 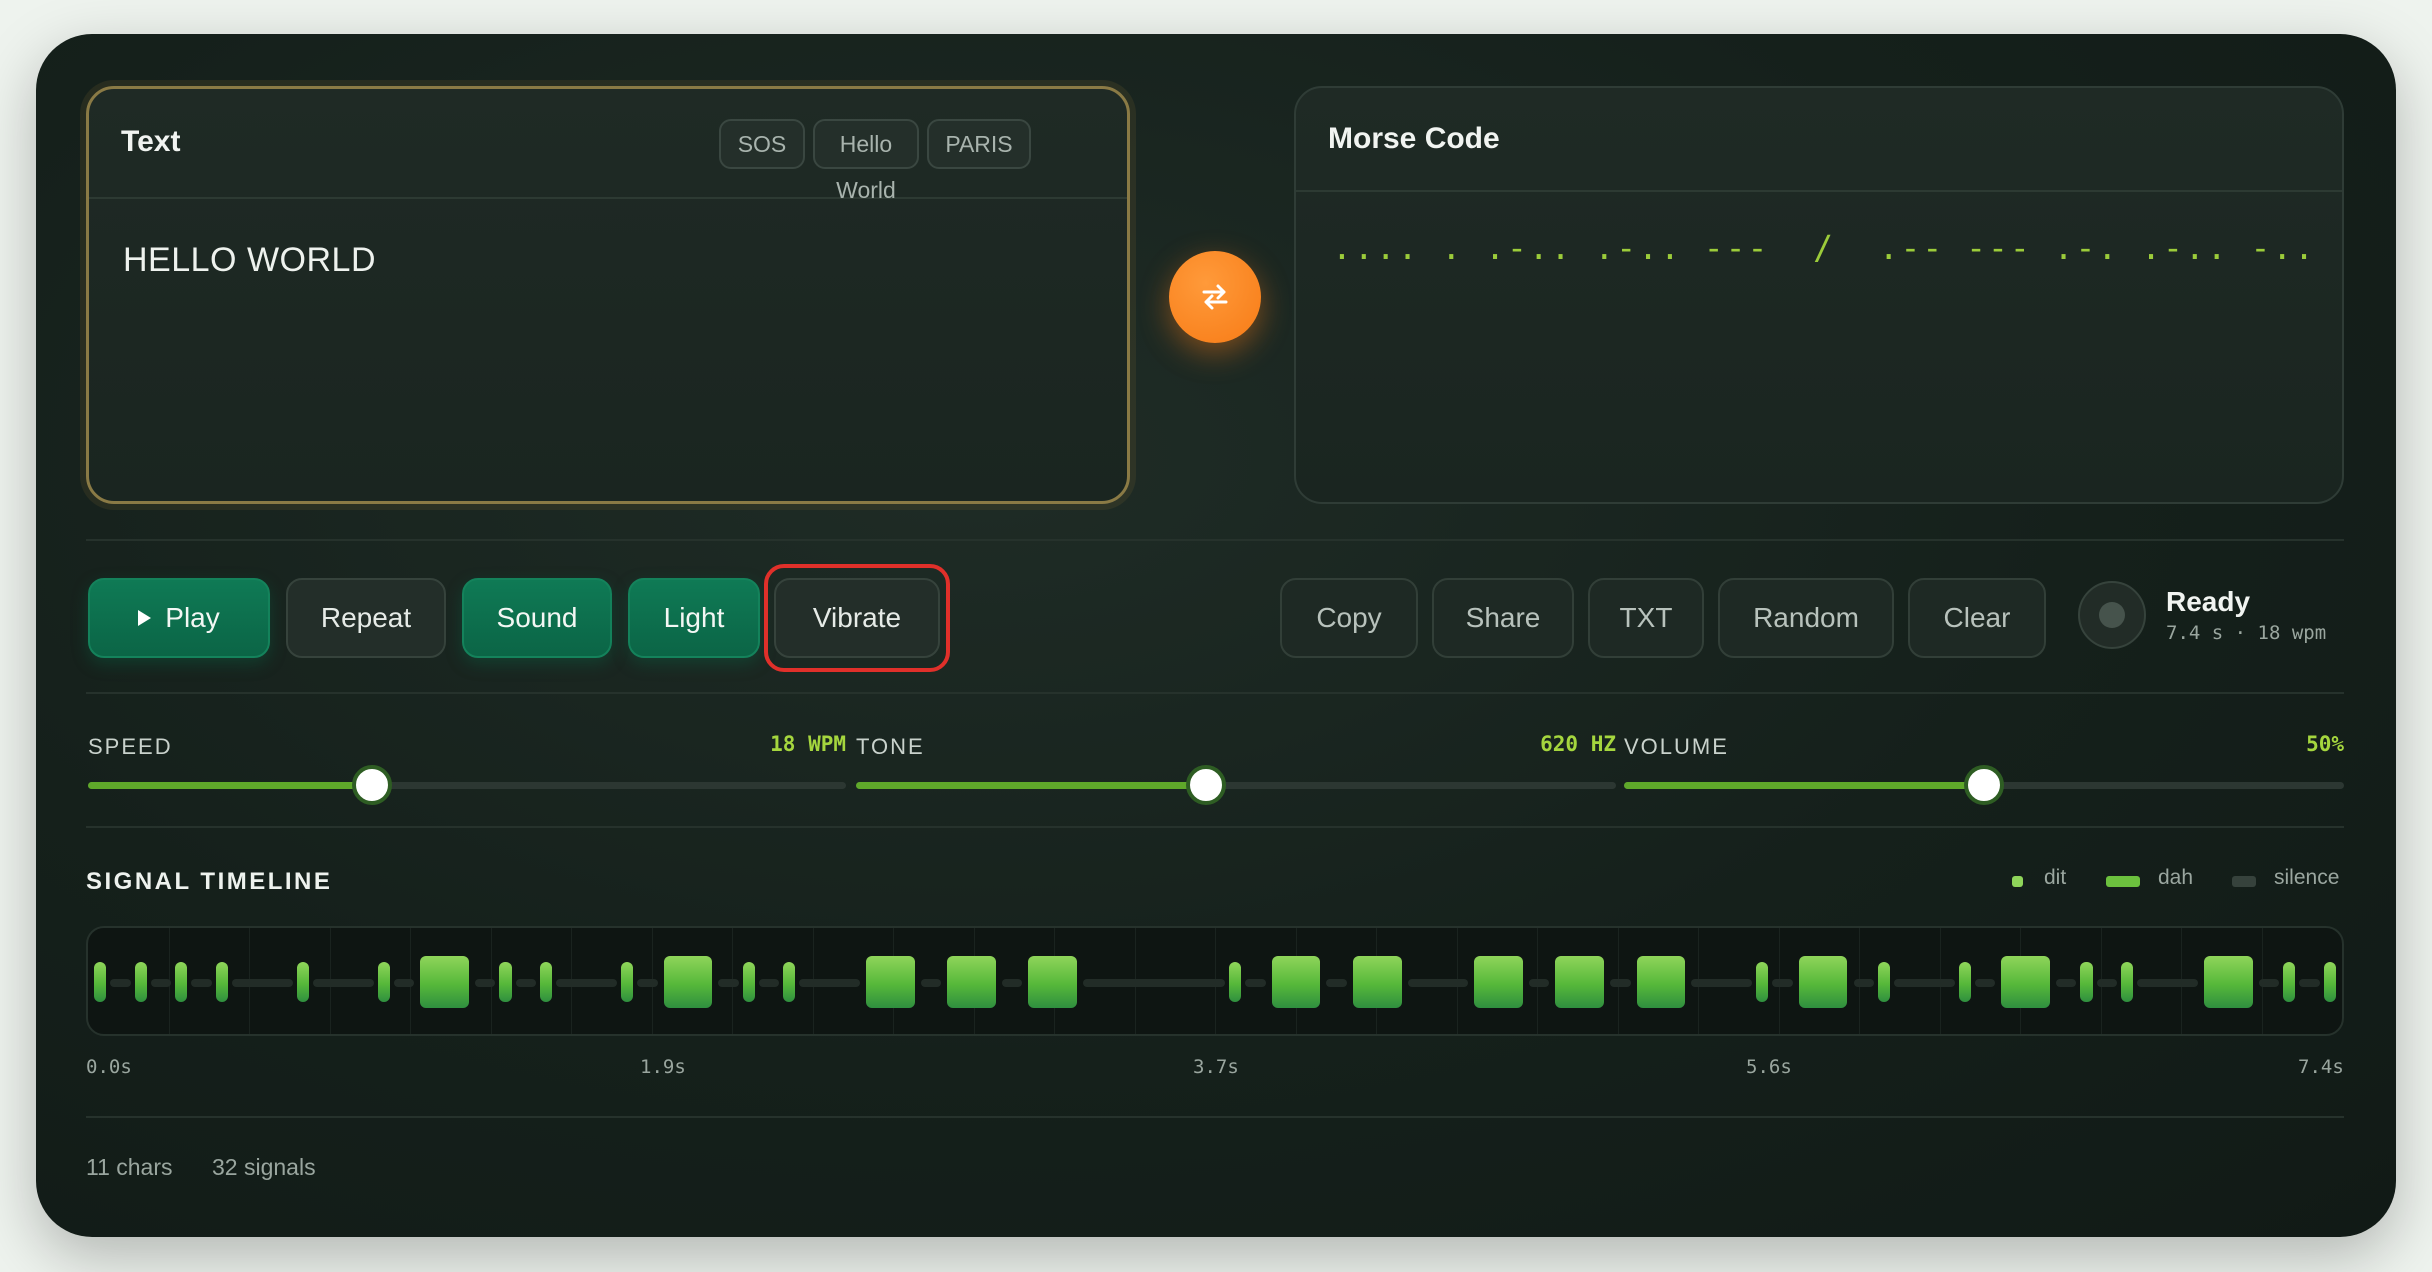 I want to click on txt-button: TXT, so click(x=1646, y=618).